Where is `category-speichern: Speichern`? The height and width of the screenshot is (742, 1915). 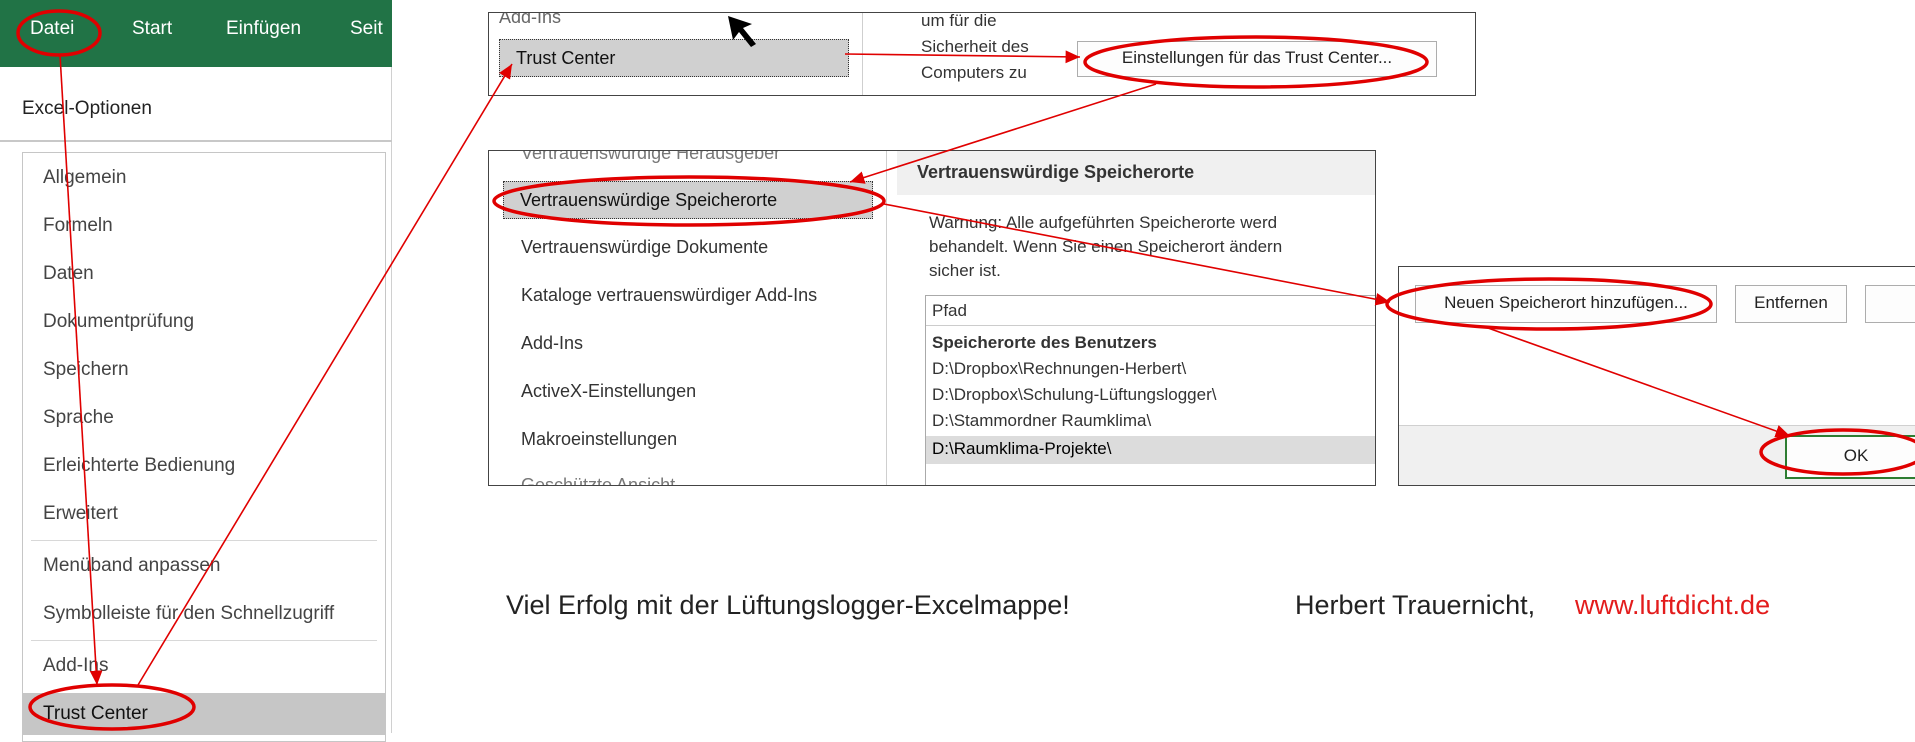 category-speichern: Speichern is located at coordinates (204, 370).